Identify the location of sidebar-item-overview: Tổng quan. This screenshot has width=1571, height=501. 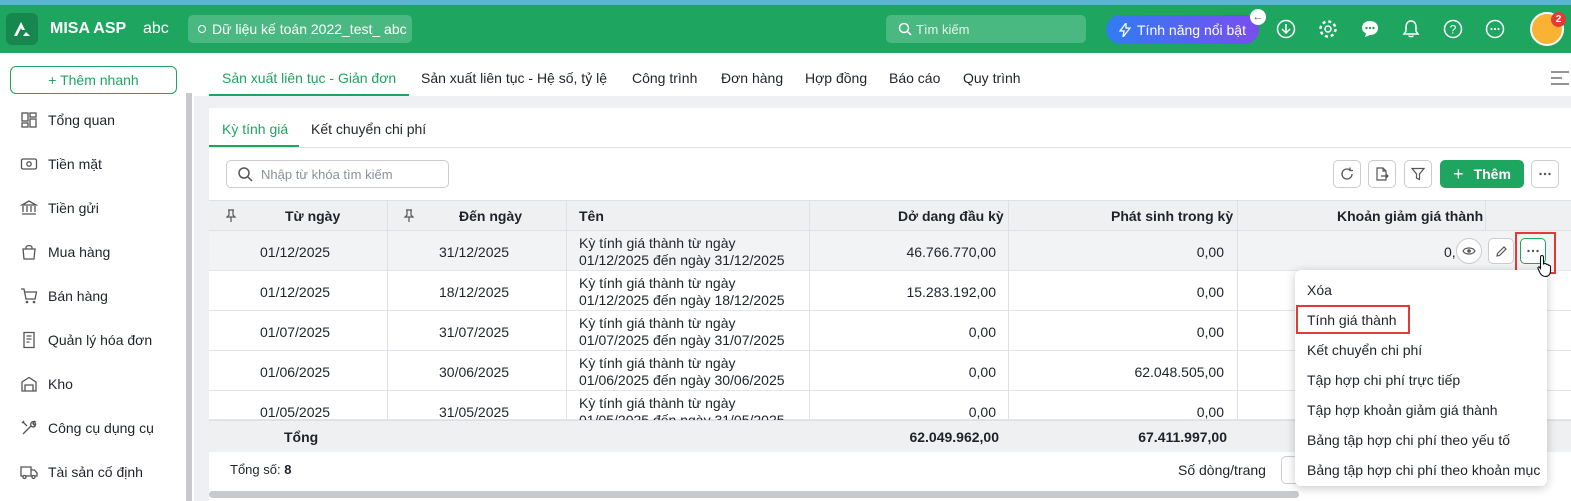
(67, 120).